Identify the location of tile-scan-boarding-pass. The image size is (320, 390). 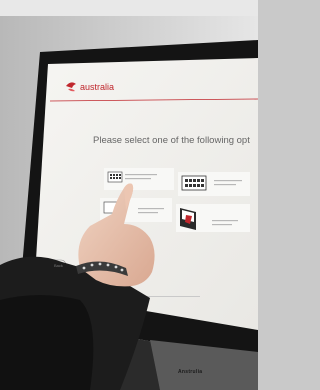
(213, 218).